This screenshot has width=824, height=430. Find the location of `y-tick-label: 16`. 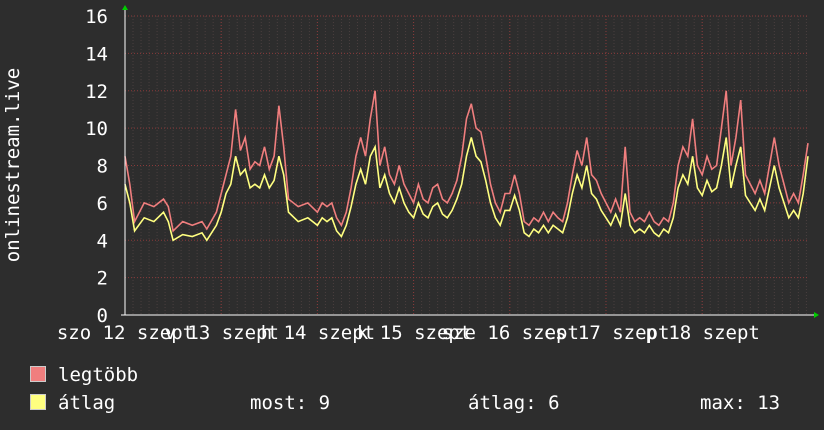

y-tick-label: 16 is located at coordinates (96, 17).